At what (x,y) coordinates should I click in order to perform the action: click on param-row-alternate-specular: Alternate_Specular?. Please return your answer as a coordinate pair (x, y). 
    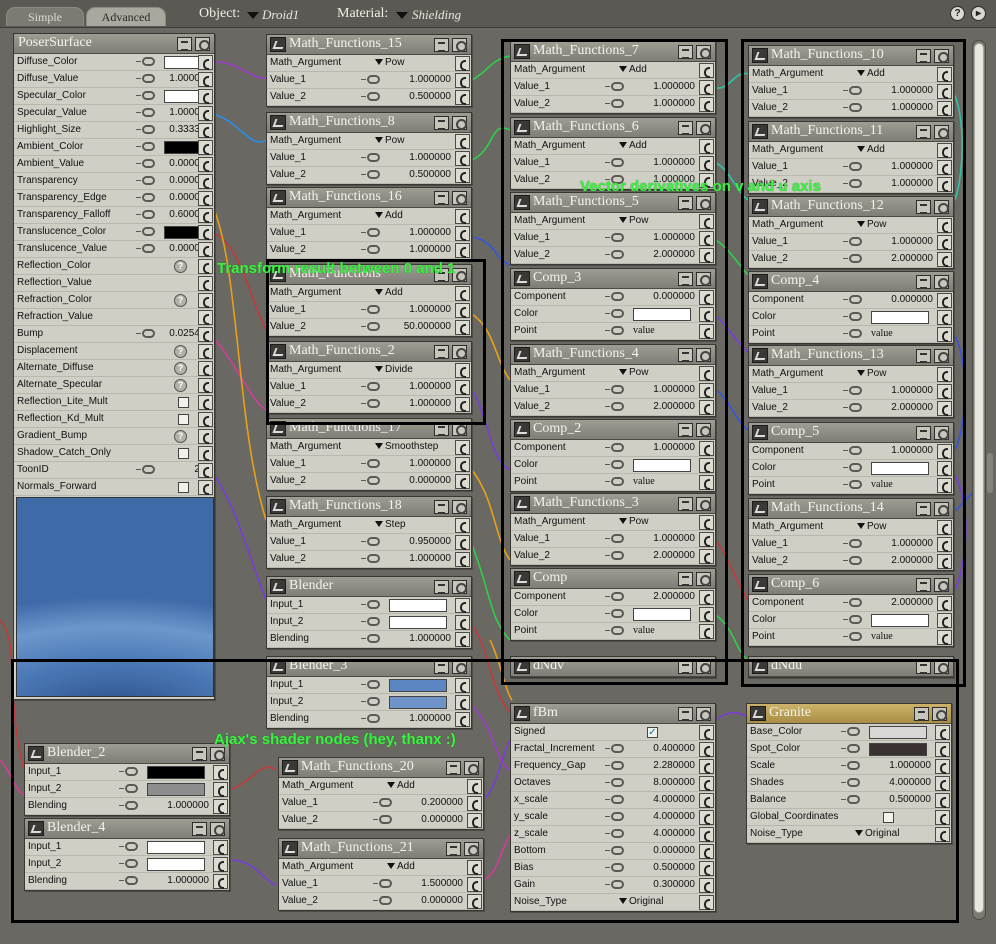
    Looking at the image, I should click on (114, 385).